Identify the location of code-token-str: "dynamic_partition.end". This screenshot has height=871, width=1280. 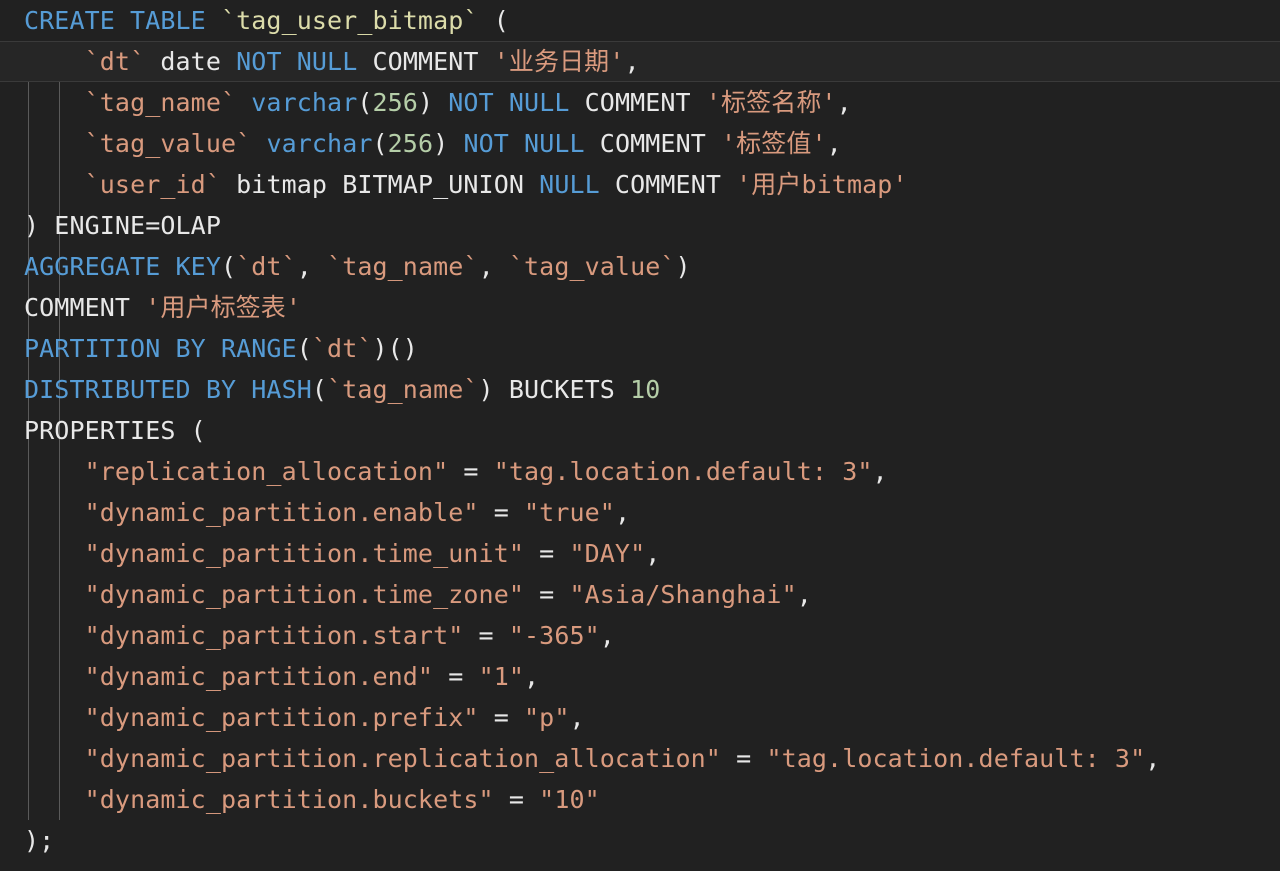
(259, 676).